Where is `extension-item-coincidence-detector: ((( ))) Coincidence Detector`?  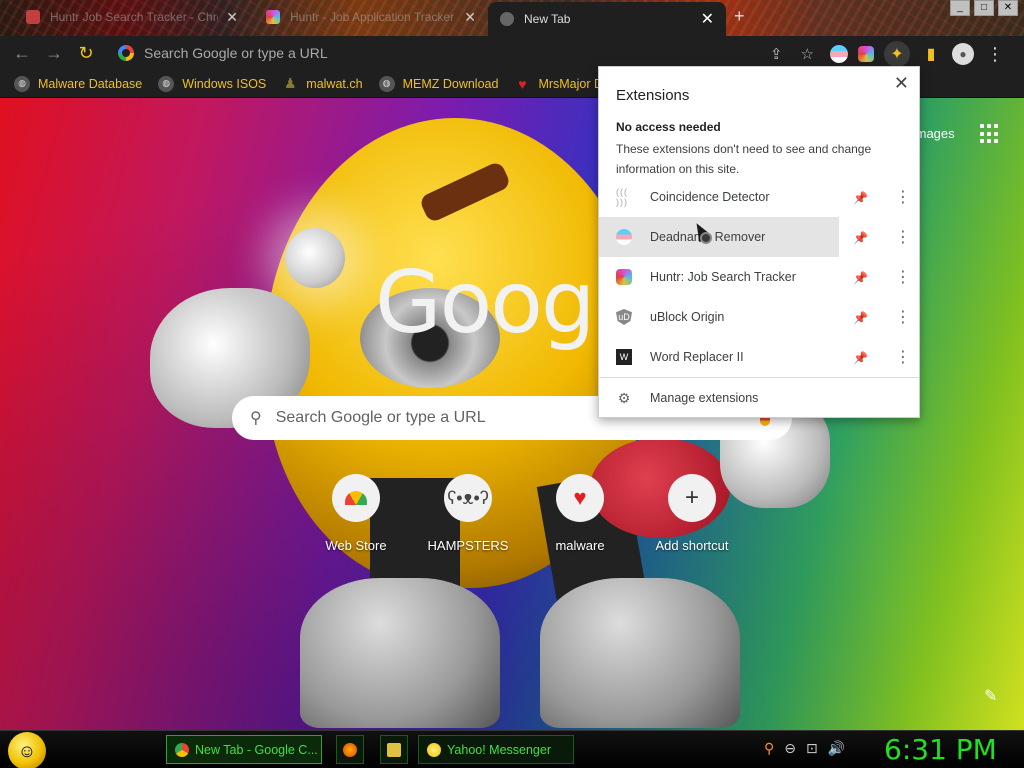 extension-item-coincidence-detector: ((( ))) Coincidence Detector is located at coordinates (719, 197).